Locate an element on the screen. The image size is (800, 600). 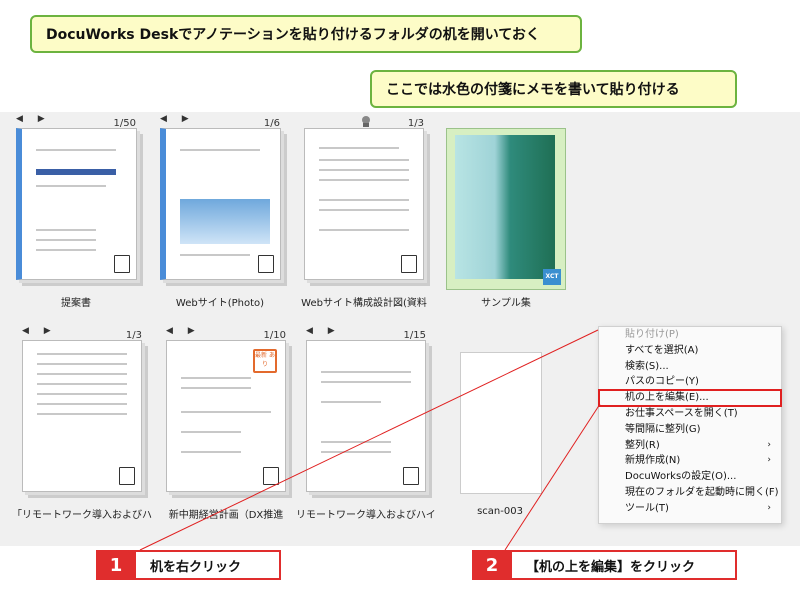
scan-thumbnail is located at coordinates (501, 423).